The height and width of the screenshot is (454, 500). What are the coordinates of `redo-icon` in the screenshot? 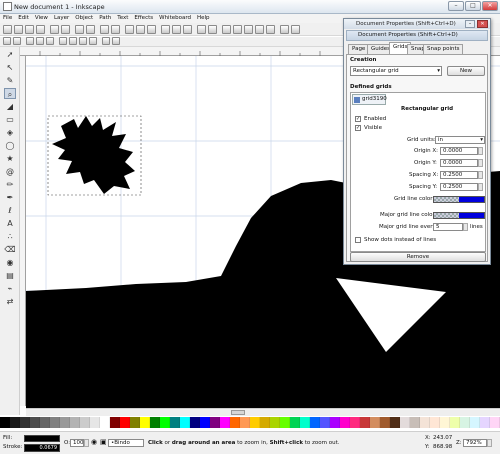 It's located at (90, 29).